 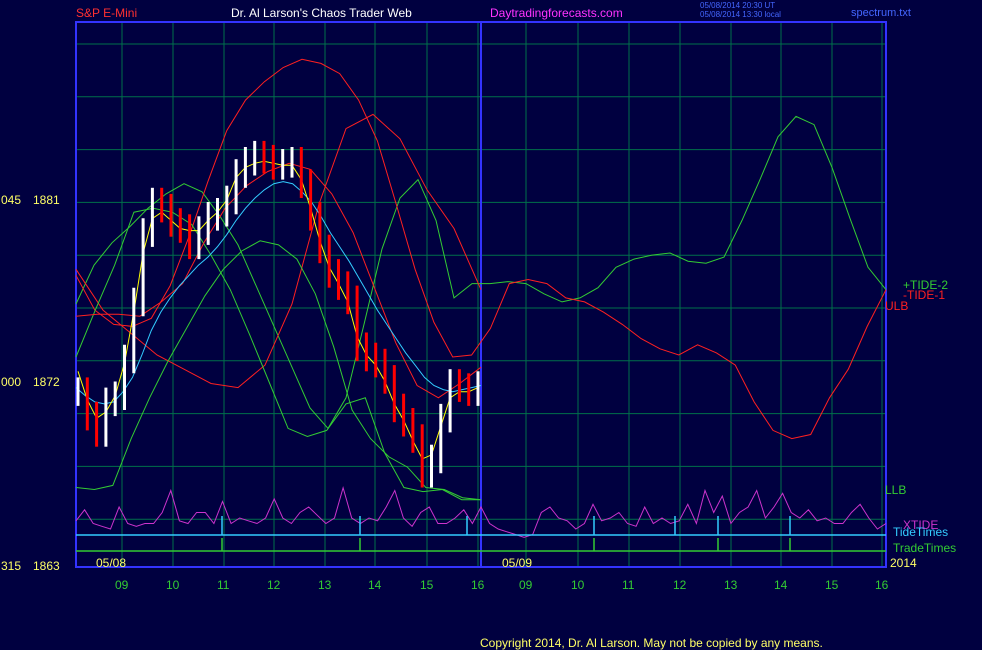 I want to click on x-tick-d1-15: 15, so click(x=427, y=585).